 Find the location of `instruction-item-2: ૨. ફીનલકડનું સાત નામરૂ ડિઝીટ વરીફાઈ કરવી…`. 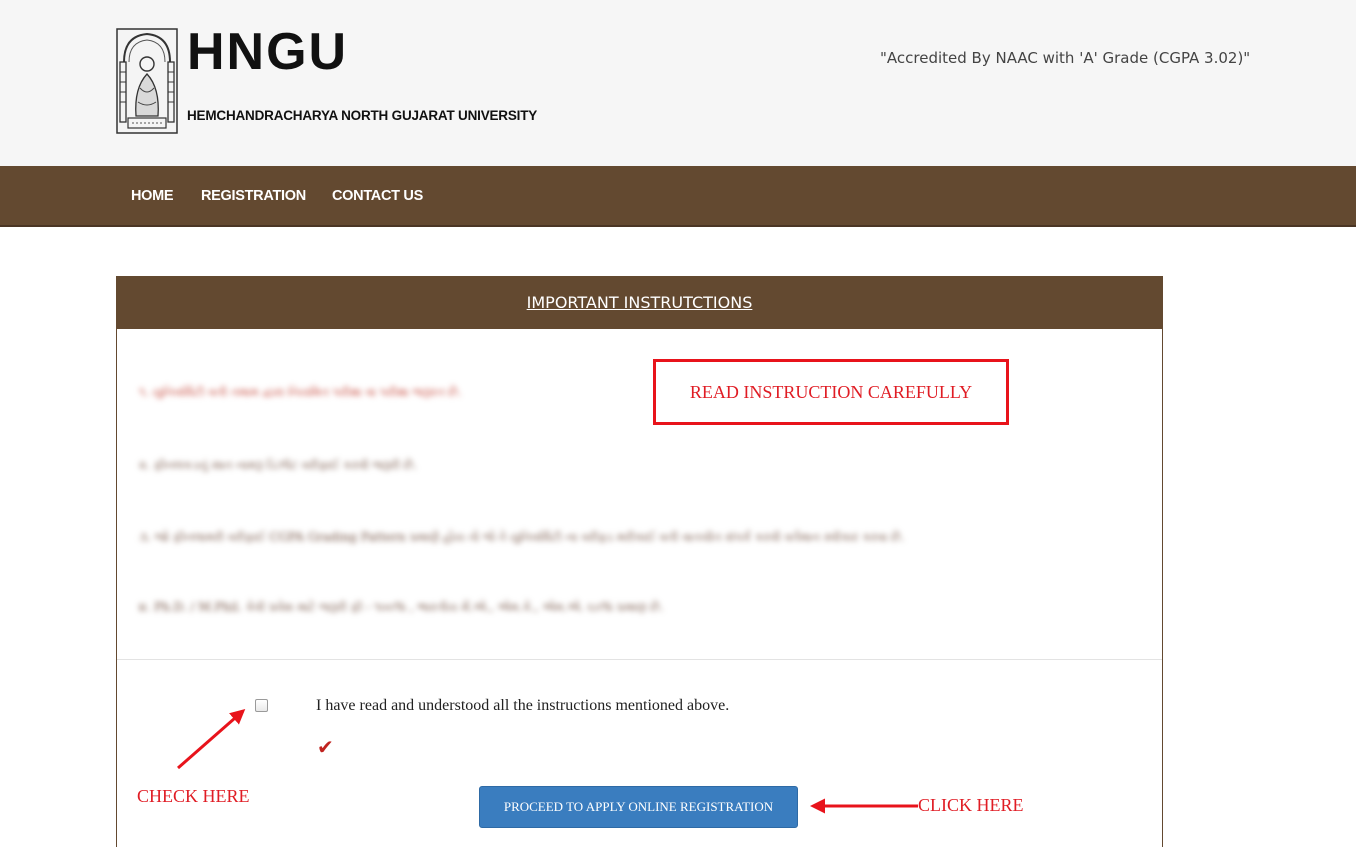

instruction-item-2: ૨. ફીનલકડનું સાત નામરૂ ડિઝીટ વરીફાઈ કરવી… is located at coordinates (278, 465).